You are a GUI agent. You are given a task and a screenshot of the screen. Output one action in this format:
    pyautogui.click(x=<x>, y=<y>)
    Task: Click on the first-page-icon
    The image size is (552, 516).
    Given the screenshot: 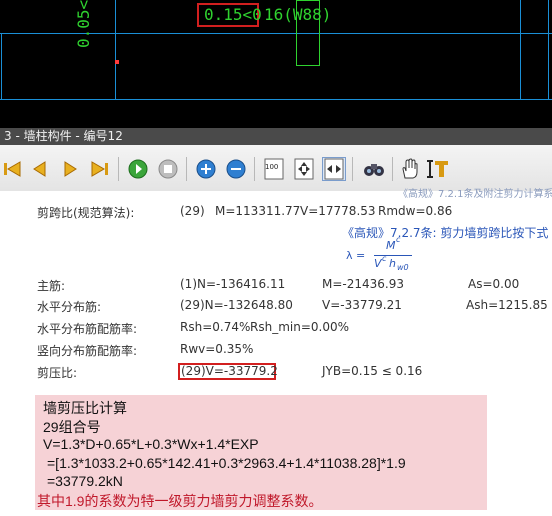 What is the action you would take?
    pyautogui.click(x=12, y=169)
    